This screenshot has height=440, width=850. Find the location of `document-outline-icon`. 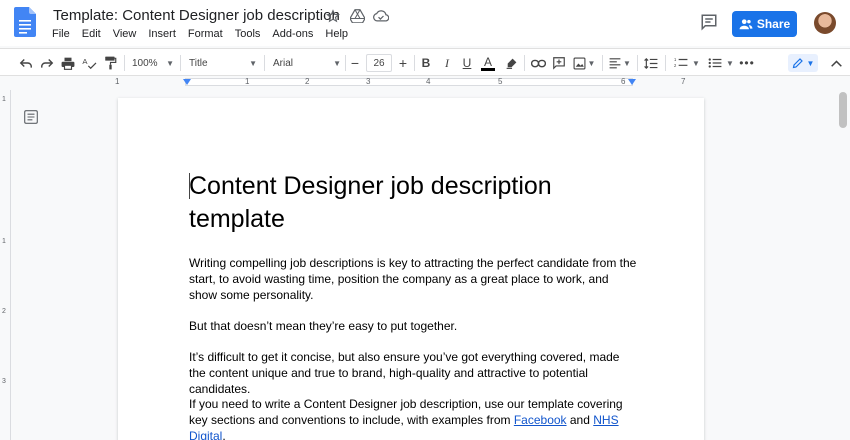

document-outline-icon is located at coordinates (31, 119).